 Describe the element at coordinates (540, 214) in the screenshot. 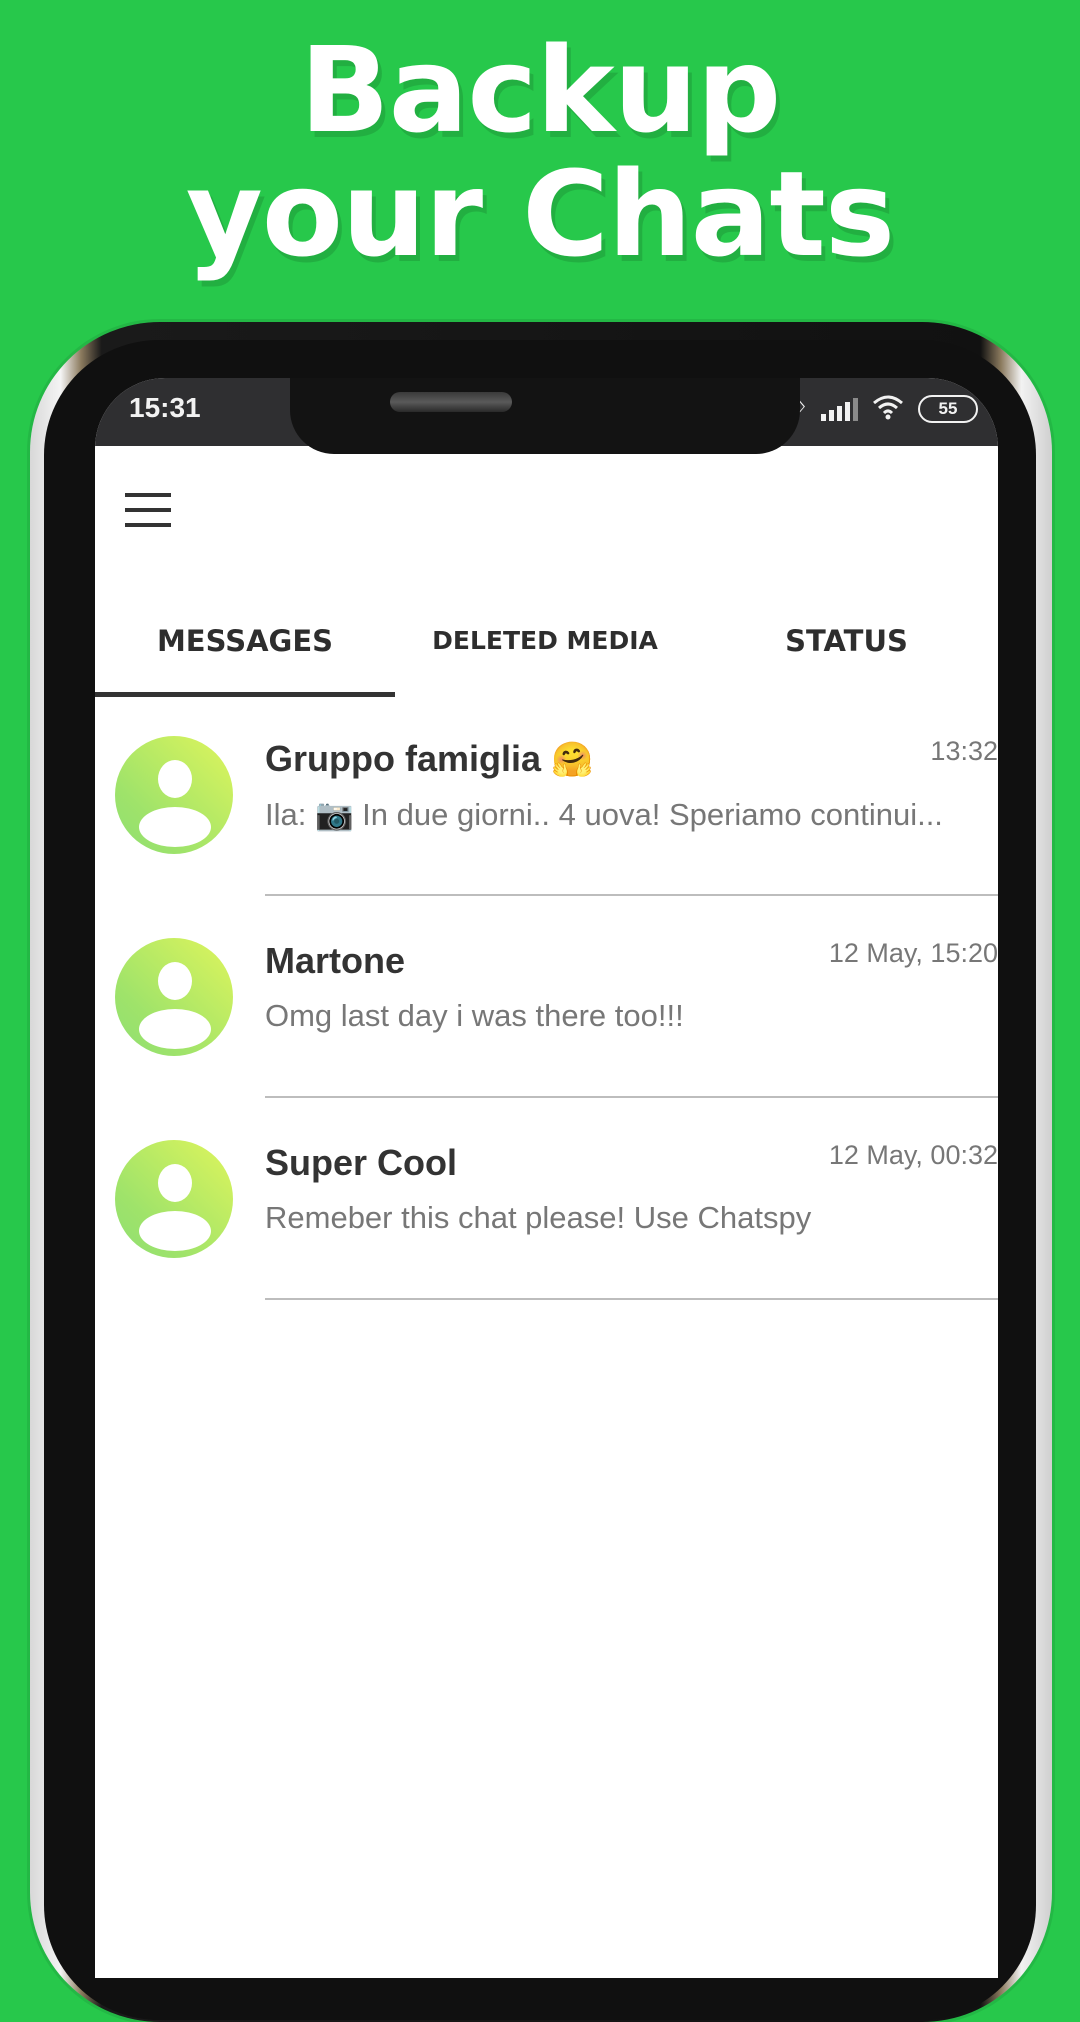

I see `headline-line-2: your Chats` at that location.